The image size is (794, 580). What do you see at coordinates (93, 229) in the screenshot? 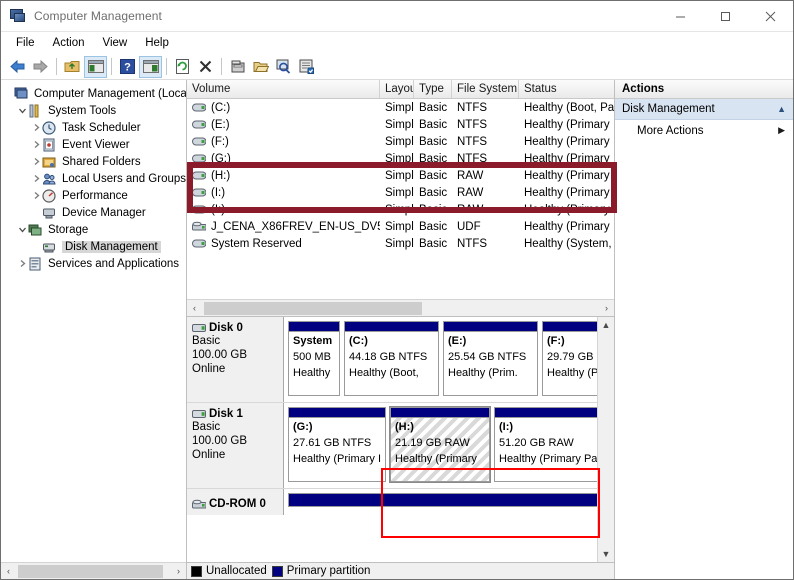
I see `tree-item-storage: Storage` at bounding box center [93, 229].